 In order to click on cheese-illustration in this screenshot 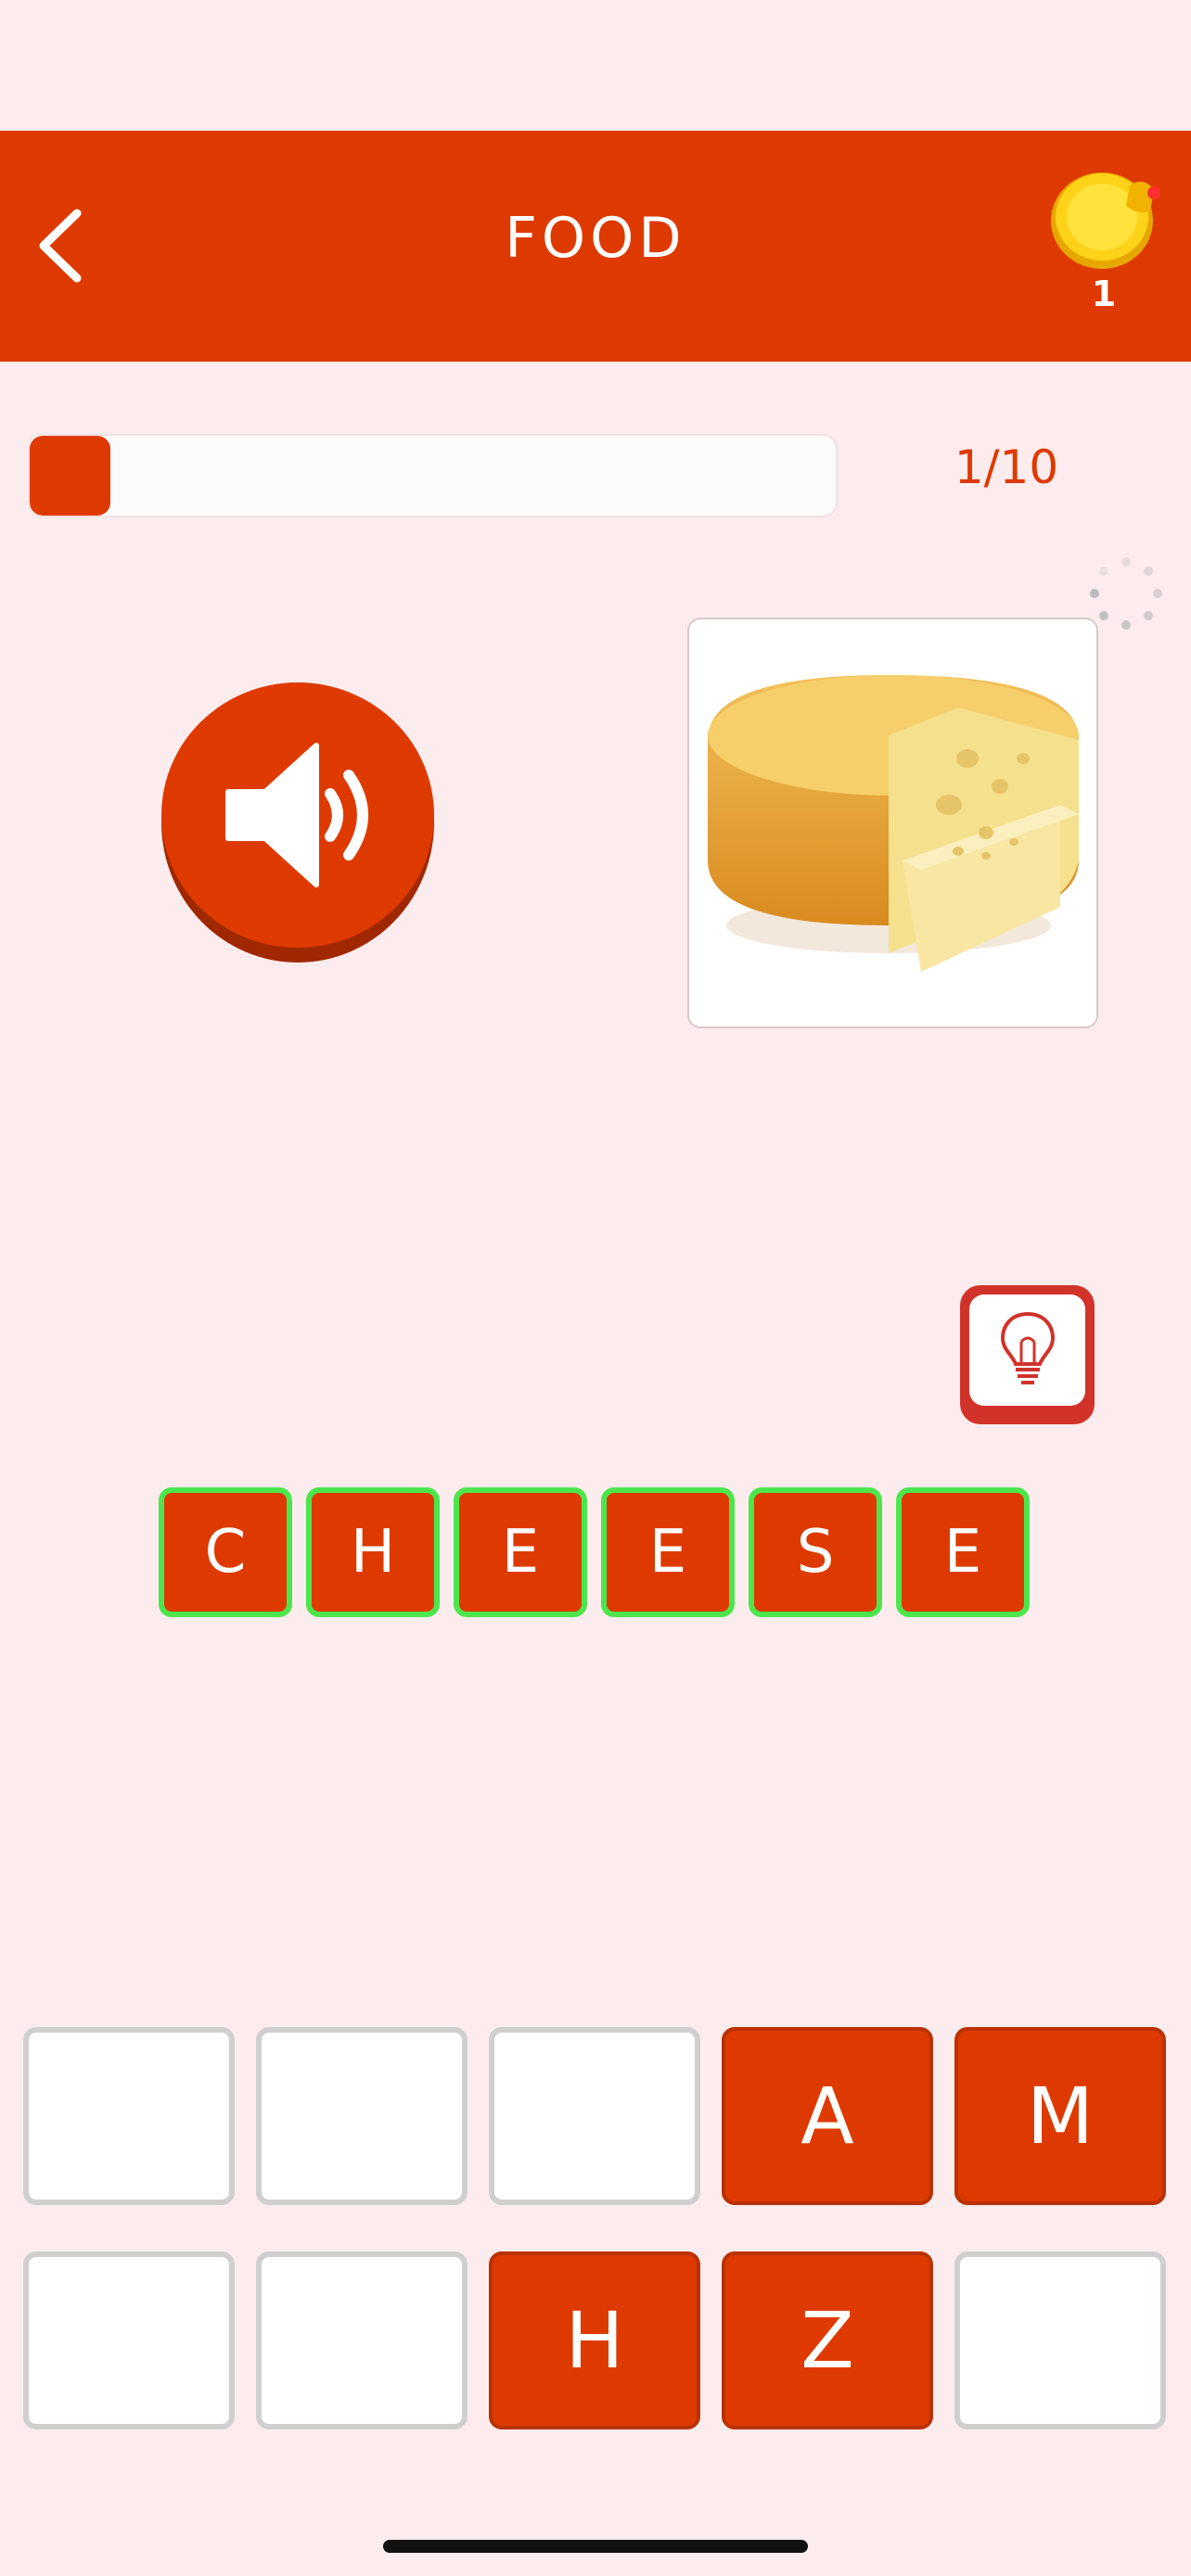, I will do `click(894, 823)`.